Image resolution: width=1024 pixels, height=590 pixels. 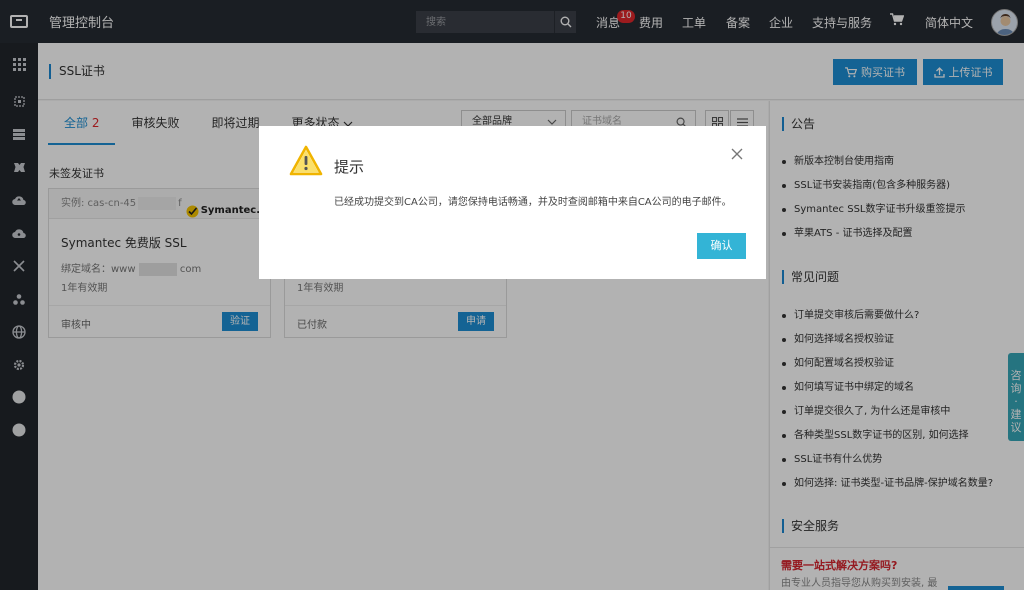 I want to click on warning-icon, so click(x=306, y=162).